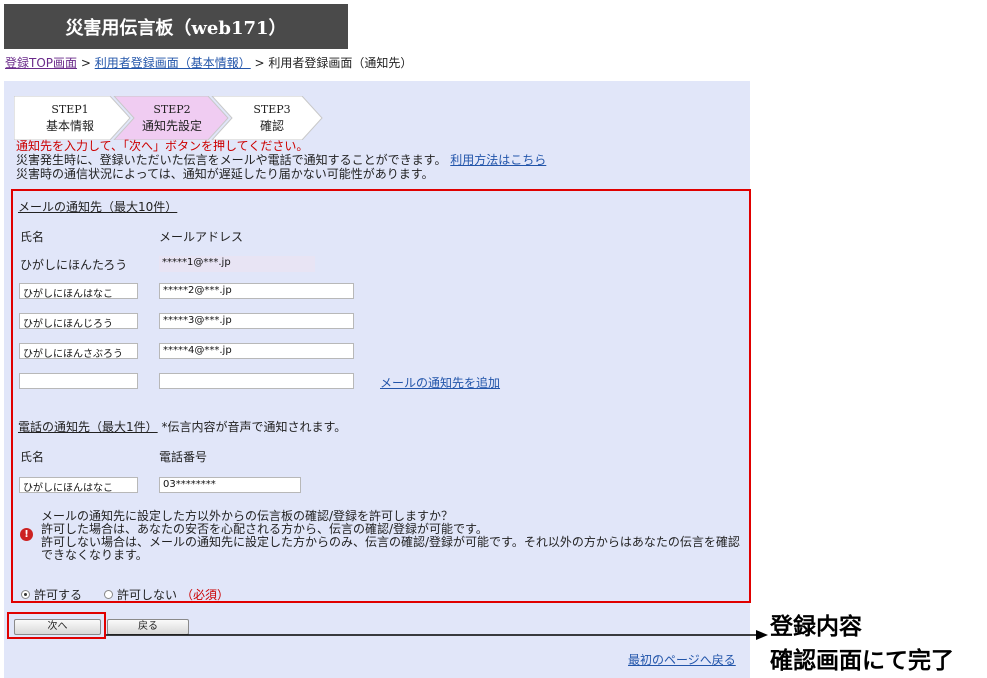 Image resolution: width=987 pixels, height=678 pixels. Describe the element at coordinates (231, 160) in the screenshot. I see `instruction-line: 災害発生時に、登録いただいた伝言をメールや電話で通知することができます。` at that location.